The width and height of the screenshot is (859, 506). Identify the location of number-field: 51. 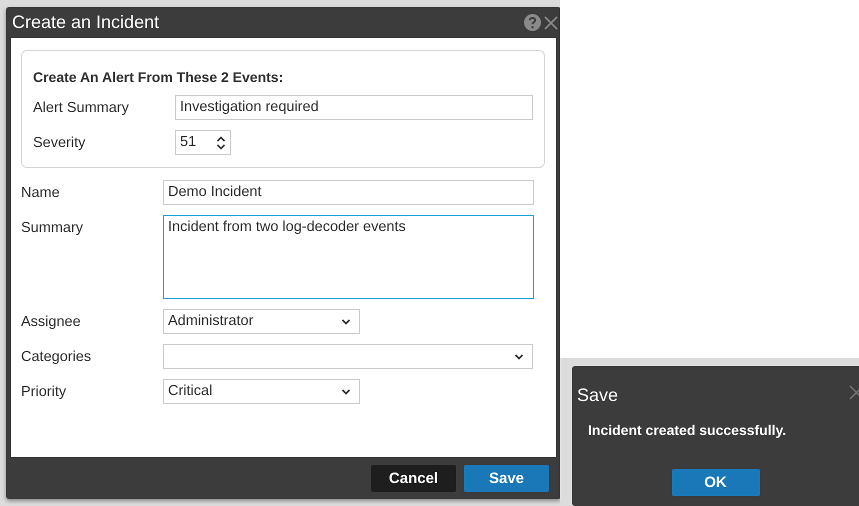
(203, 142).